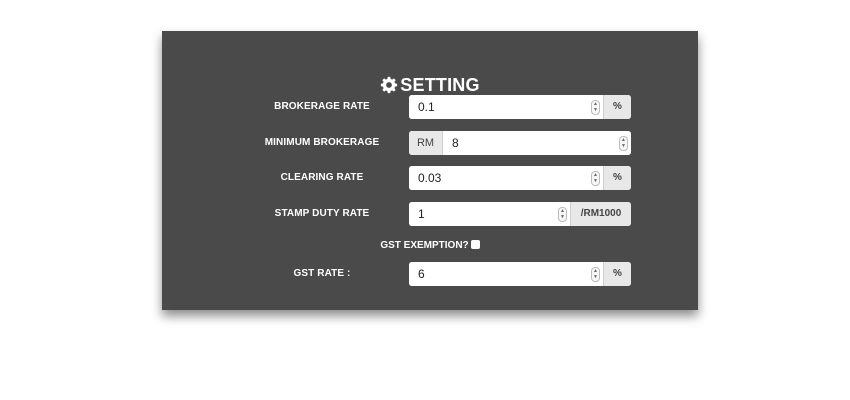 The height and width of the screenshot is (400, 850). I want to click on clearing-rate-input: 0.03 ▲ ▼, so click(506, 178).